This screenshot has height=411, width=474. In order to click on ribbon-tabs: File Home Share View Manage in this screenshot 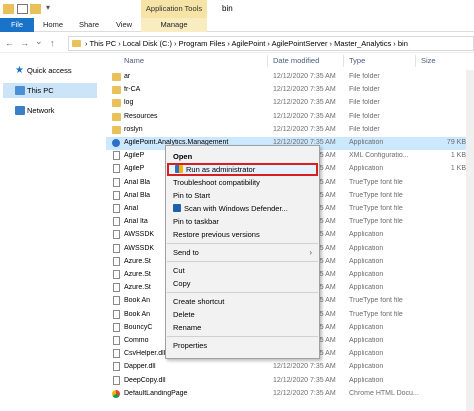, I will do `click(237, 25)`.